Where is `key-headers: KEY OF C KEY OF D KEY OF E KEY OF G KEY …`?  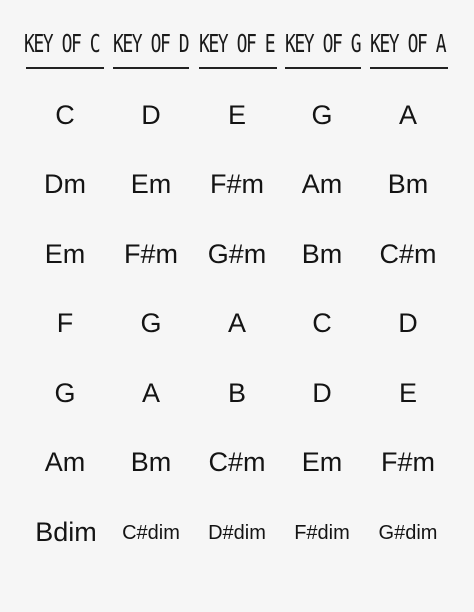 key-headers: KEY OF C KEY OF D KEY OF E KEY OF G KEY … is located at coordinates (239, 47).